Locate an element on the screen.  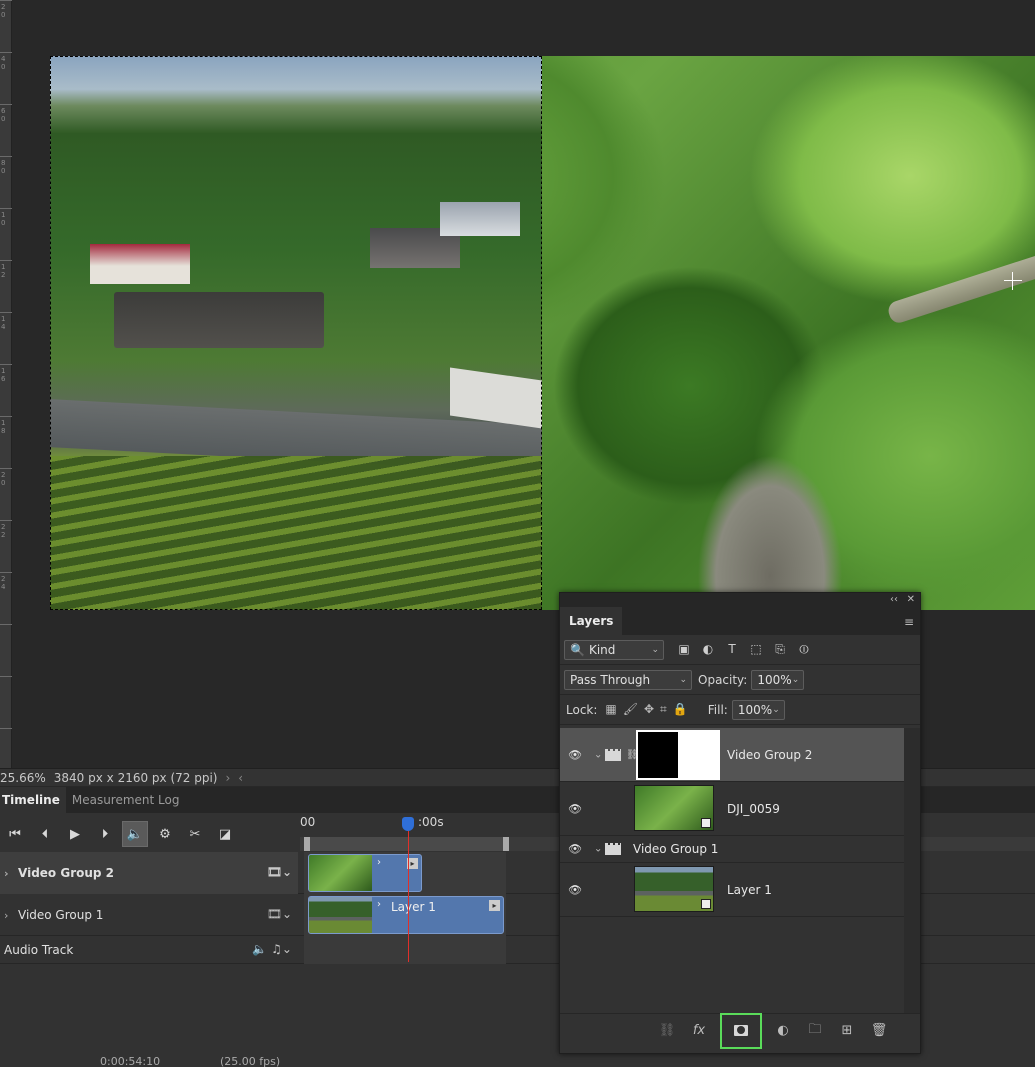
lock-row: Lock: ▦ 🖌 ✥ ⌗ 🔒 Fill: 100% ⌄ is located at coordinates (740, 710).